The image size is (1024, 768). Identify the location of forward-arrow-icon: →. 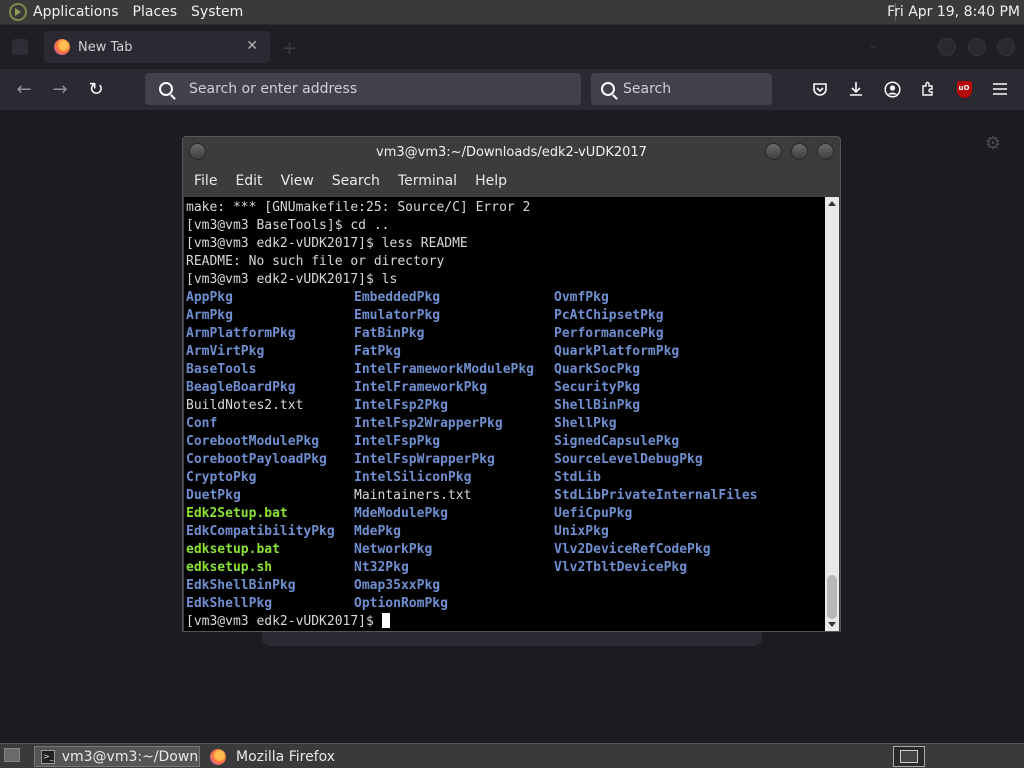
(60, 89).